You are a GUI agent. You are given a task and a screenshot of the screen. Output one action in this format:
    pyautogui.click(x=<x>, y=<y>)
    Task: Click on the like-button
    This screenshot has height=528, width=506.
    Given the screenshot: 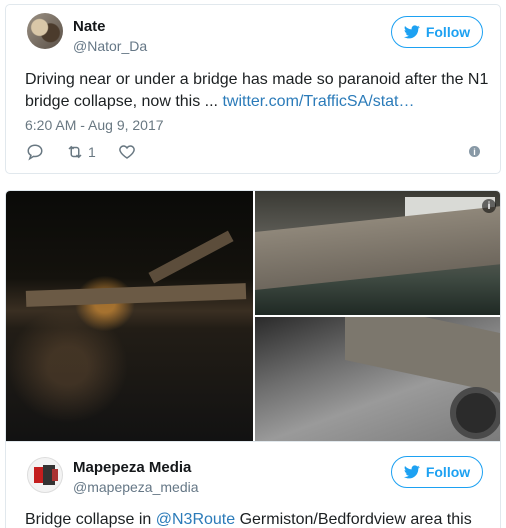 What is the action you would take?
    pyautogui.click(x=127, y=152)
    